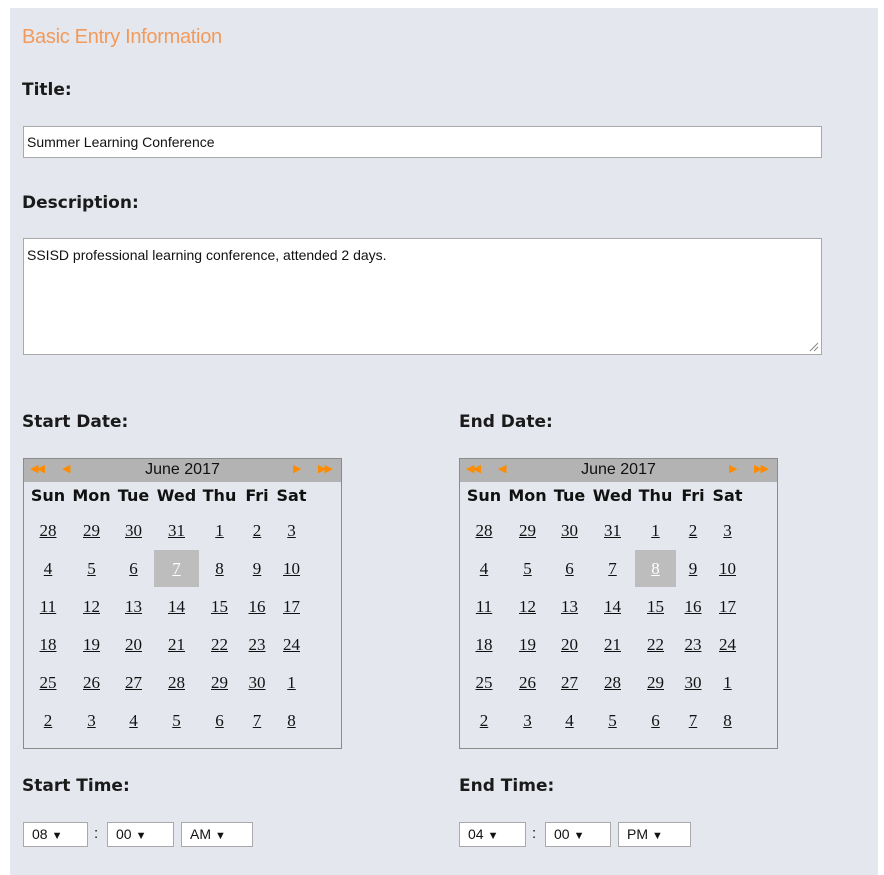  Describe the element at coordinates (55, 834) in the screenshot. I see `start-hour-select: 08 ▼` at that location.